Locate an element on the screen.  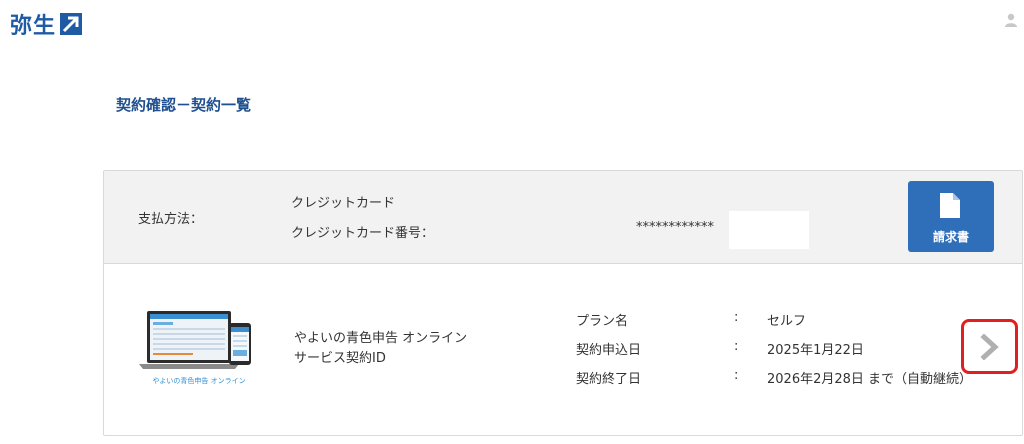
page-title: 契約確認－契約一覧 is located at coordinates (184, 105).